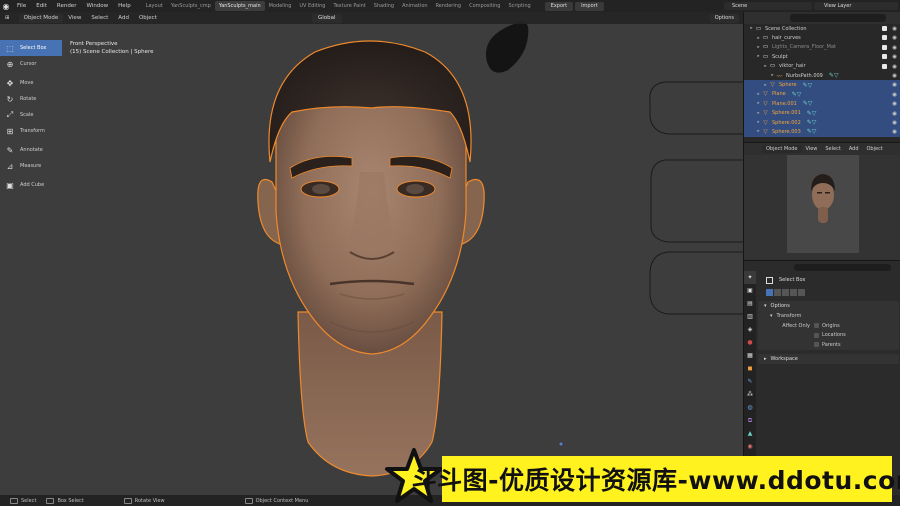  I want to click on tool-scale: ⤢ Scale, so click(31, 115).